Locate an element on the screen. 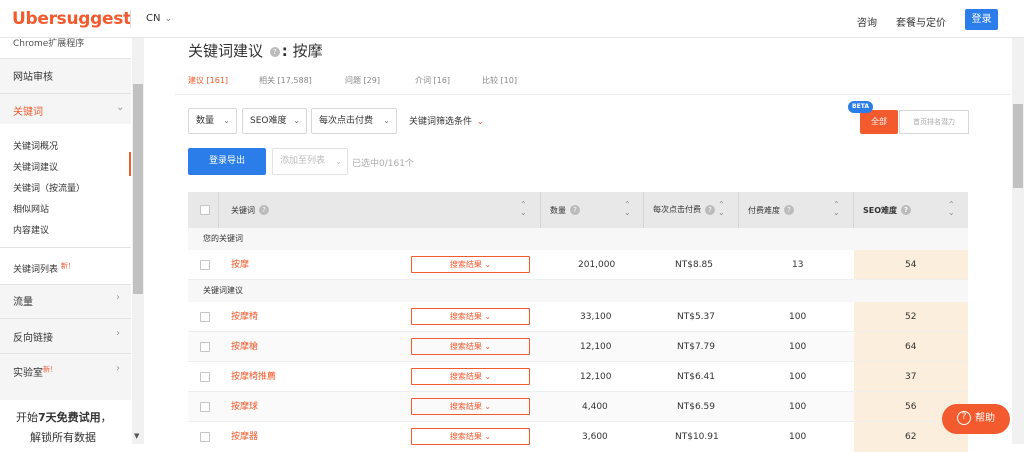  tab-questions: 问题 [29] is located at coordinates (362, 80).